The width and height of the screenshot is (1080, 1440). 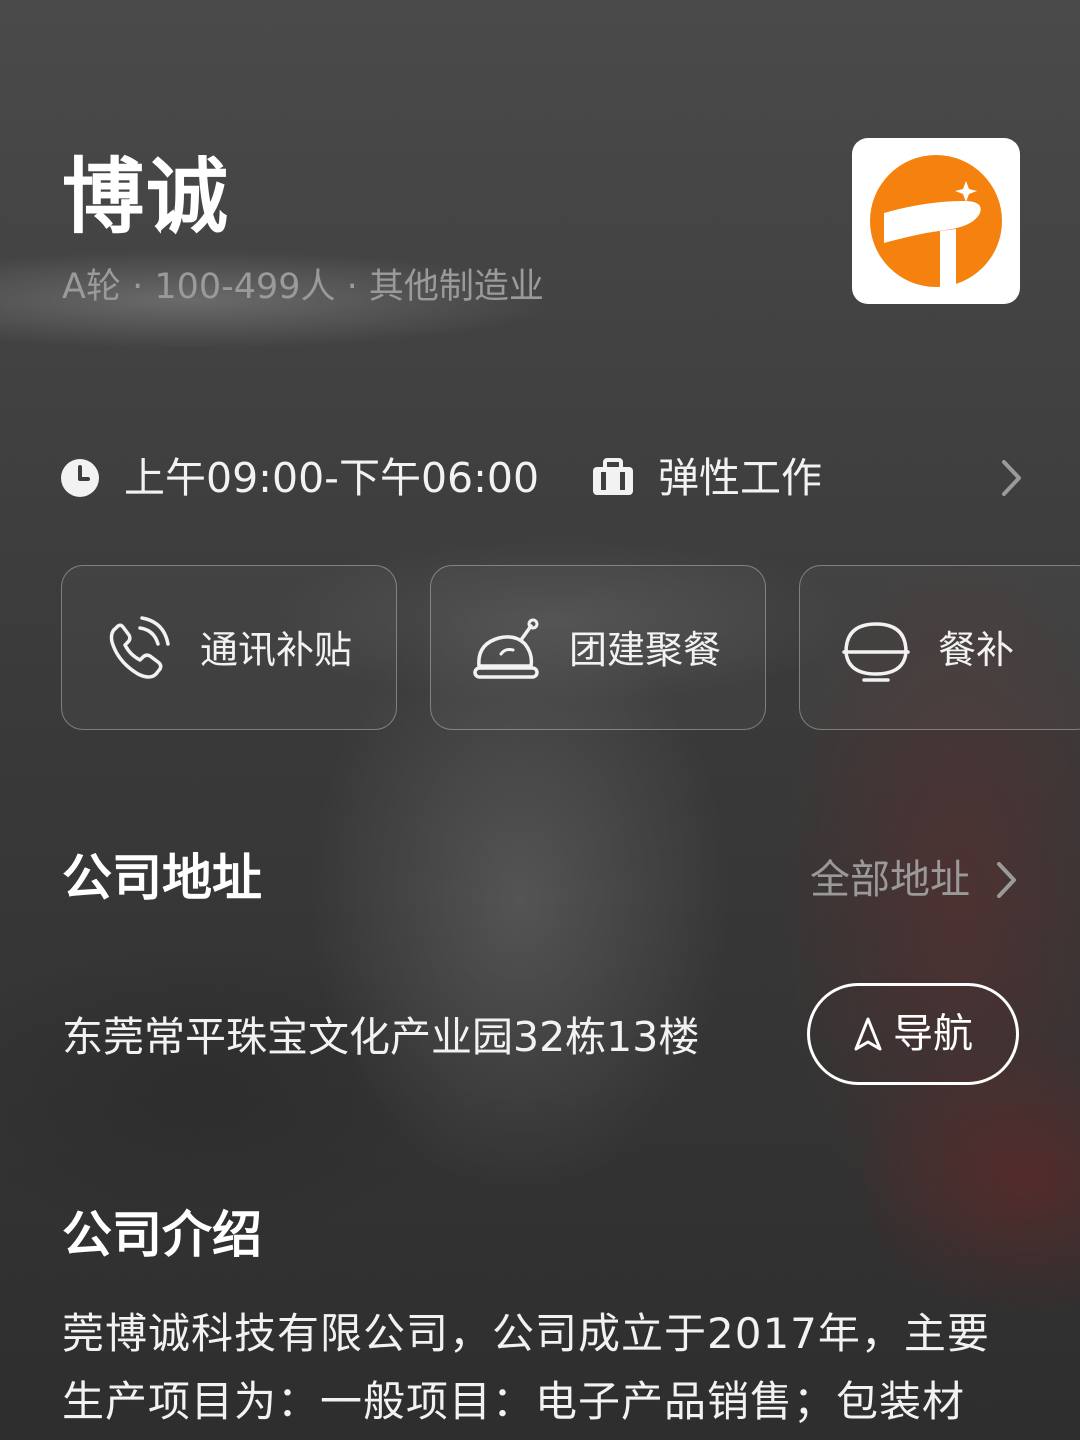 I want to click on worktime-row: 上午09:00-下午06:00 弹性工作, so click(x=542, y=478).